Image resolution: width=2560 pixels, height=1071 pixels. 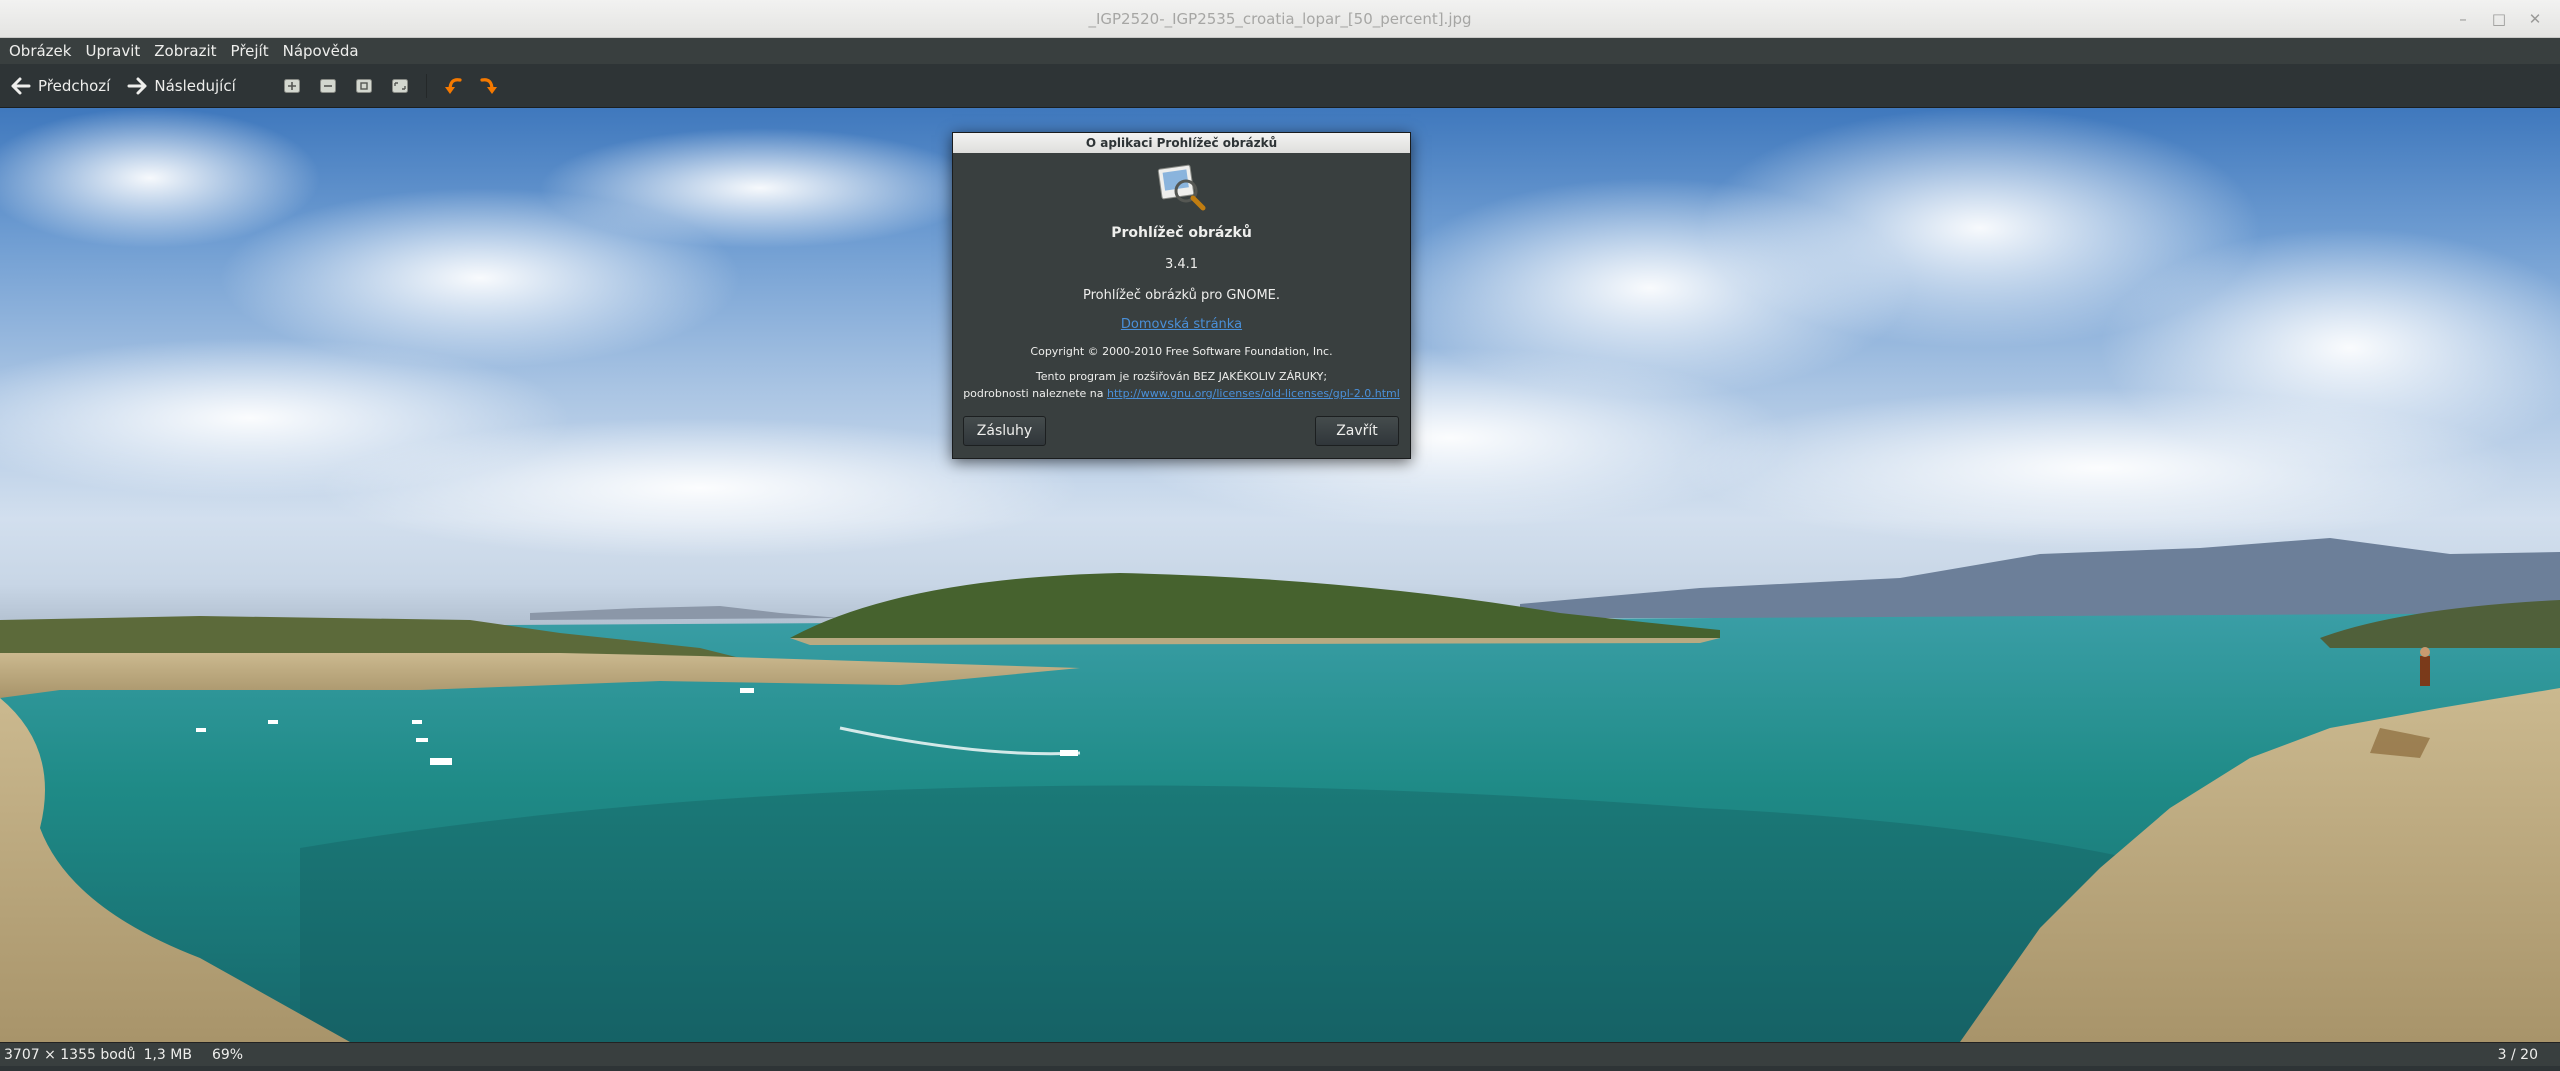 I want to click on zoom-out-button, so click(x=364, y=86).